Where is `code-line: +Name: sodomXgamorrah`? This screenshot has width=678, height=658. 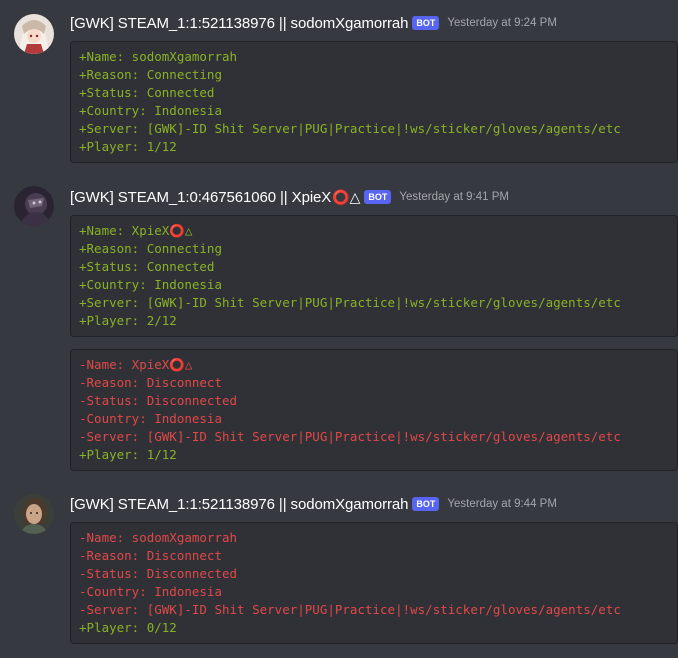
code-line: +Name: sodomXgamorrah is located at coordinates (158, 56).